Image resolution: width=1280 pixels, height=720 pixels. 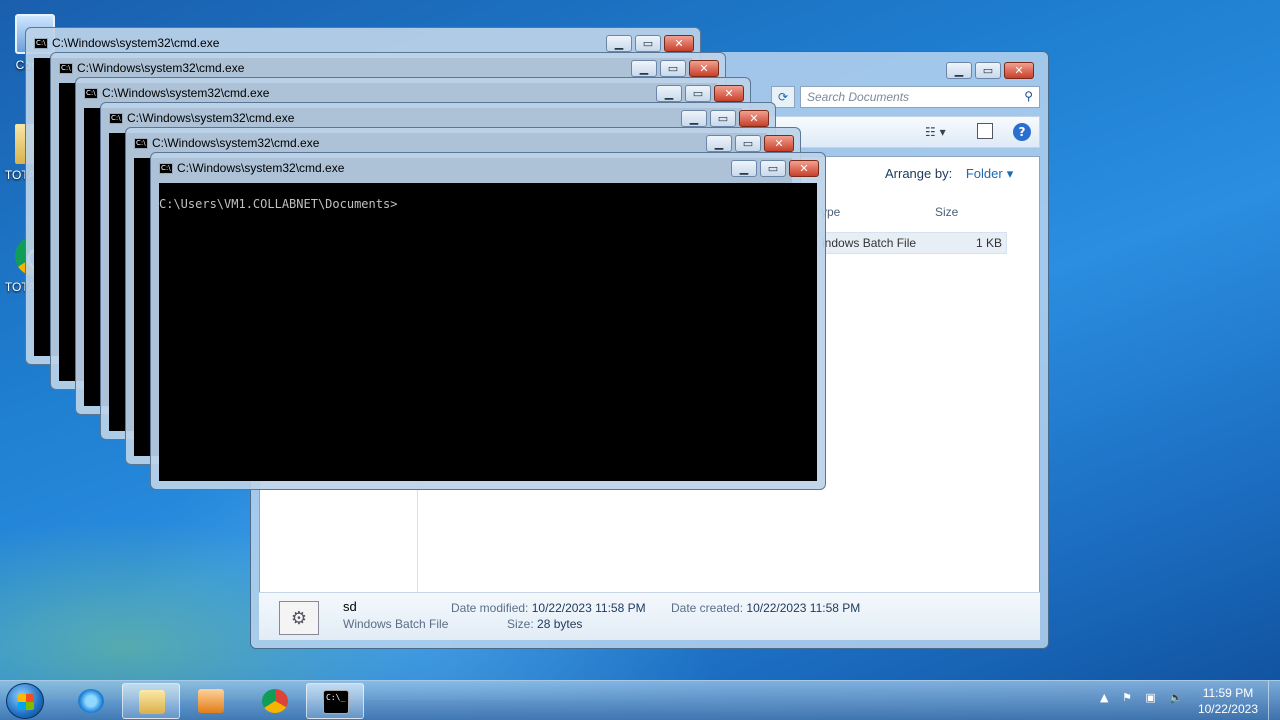 I want to click on preview-pane-icon, so click(x=985, y=131).